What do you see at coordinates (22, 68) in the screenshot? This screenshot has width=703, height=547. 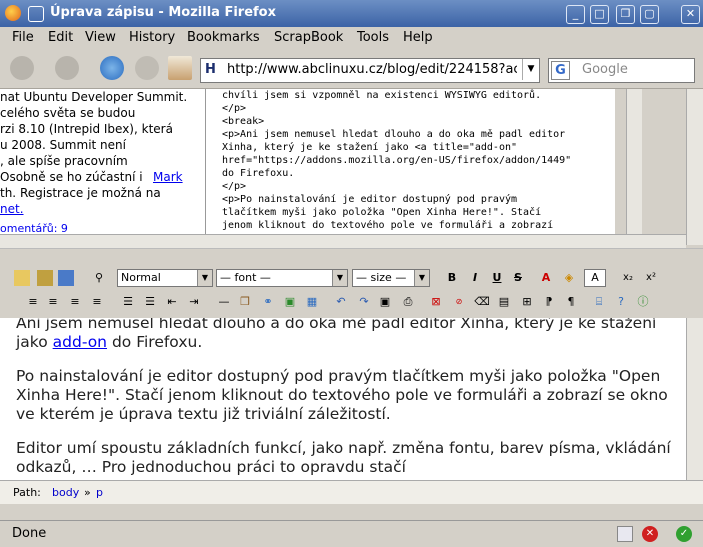 I see `back-arrow-icon` at bounding box center [22, 68].